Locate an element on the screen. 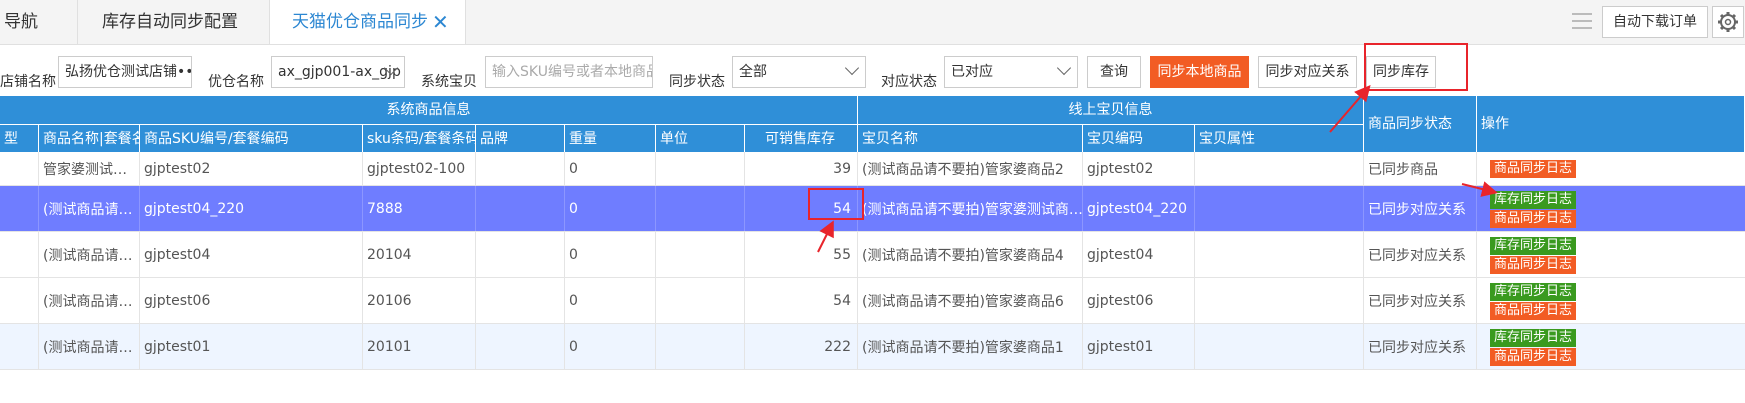 The image size is (1745, 403). arrow-to-sync-stock is located at coordinates (1350, 108).